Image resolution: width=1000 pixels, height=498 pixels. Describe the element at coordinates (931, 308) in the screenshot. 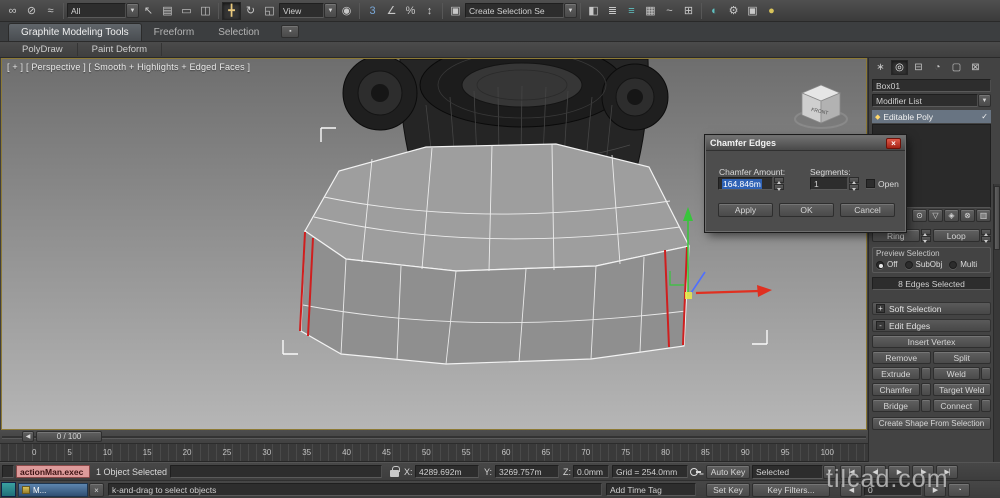

I see `soft-selection-rollout: + Soft Selection` at that location.